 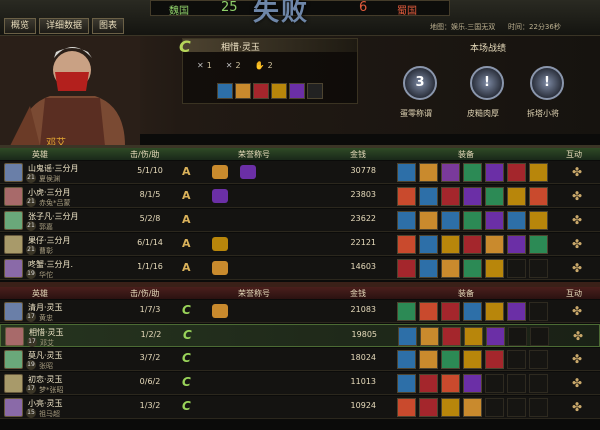 I want to click on player-row: 17 初恋·灵玉 梦*张昭 0/6/2 C 11013 ✤, so click(x=300, y=383).